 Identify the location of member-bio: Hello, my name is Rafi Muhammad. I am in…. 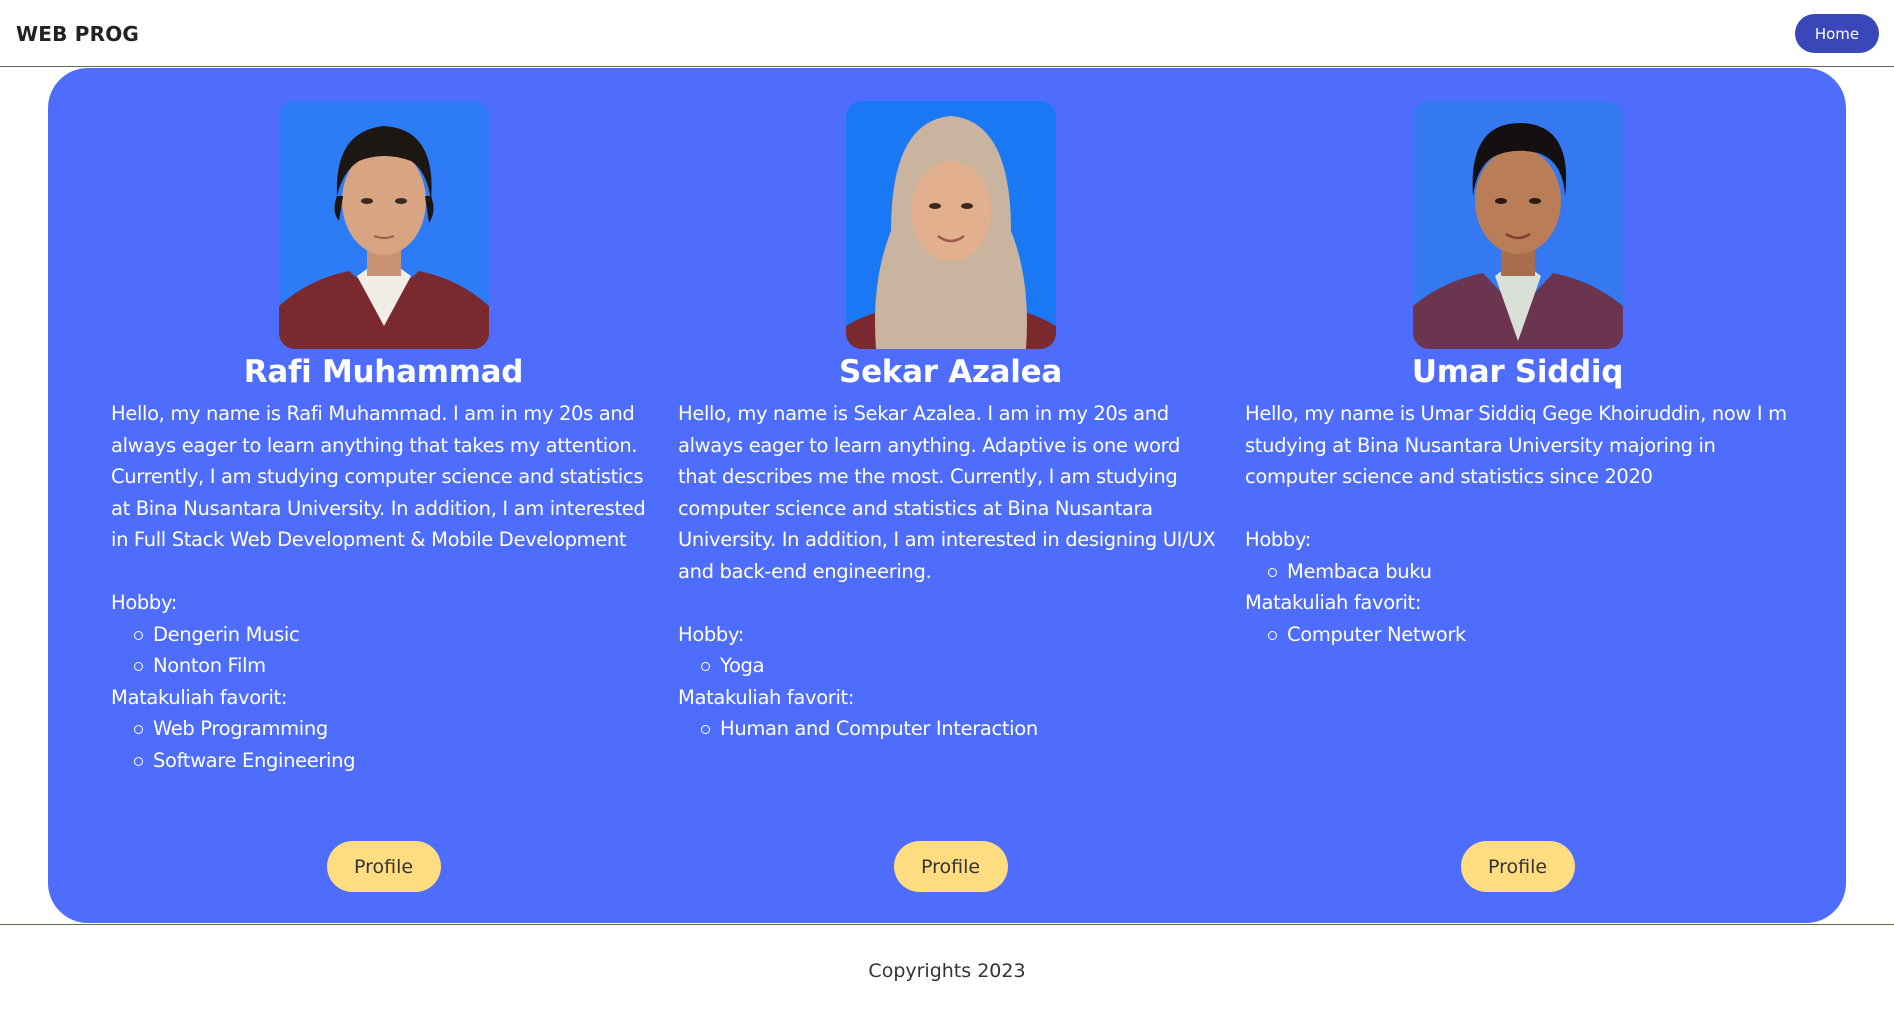
(378, 476).